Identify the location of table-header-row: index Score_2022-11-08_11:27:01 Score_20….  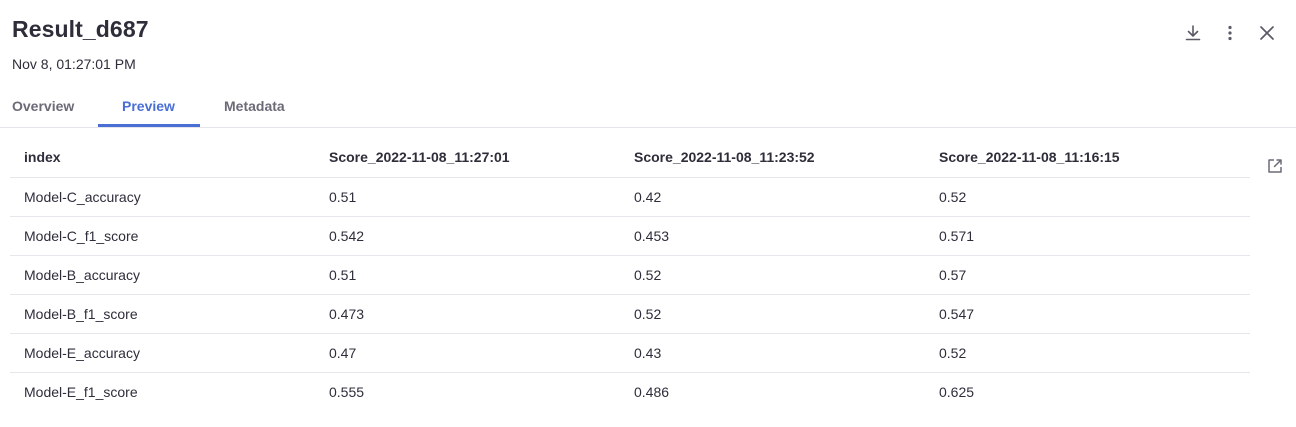
(630, 158).